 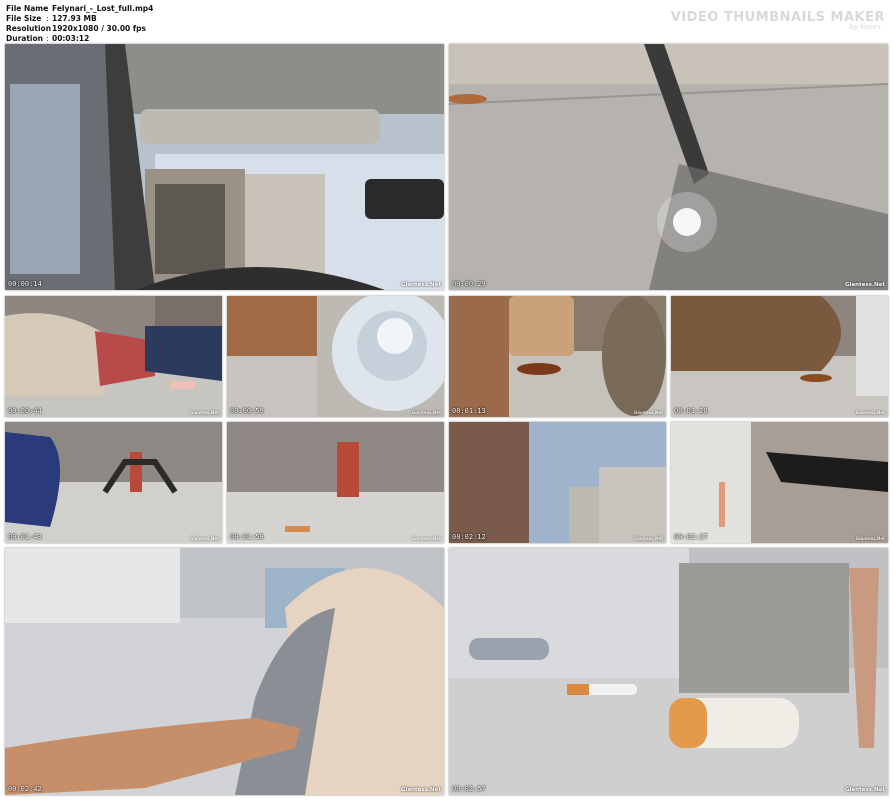 What do you see at coordinates (691, 537) in the screenshot?
I see `timestamp: 00:02:27` at bounding box center [691, 537].